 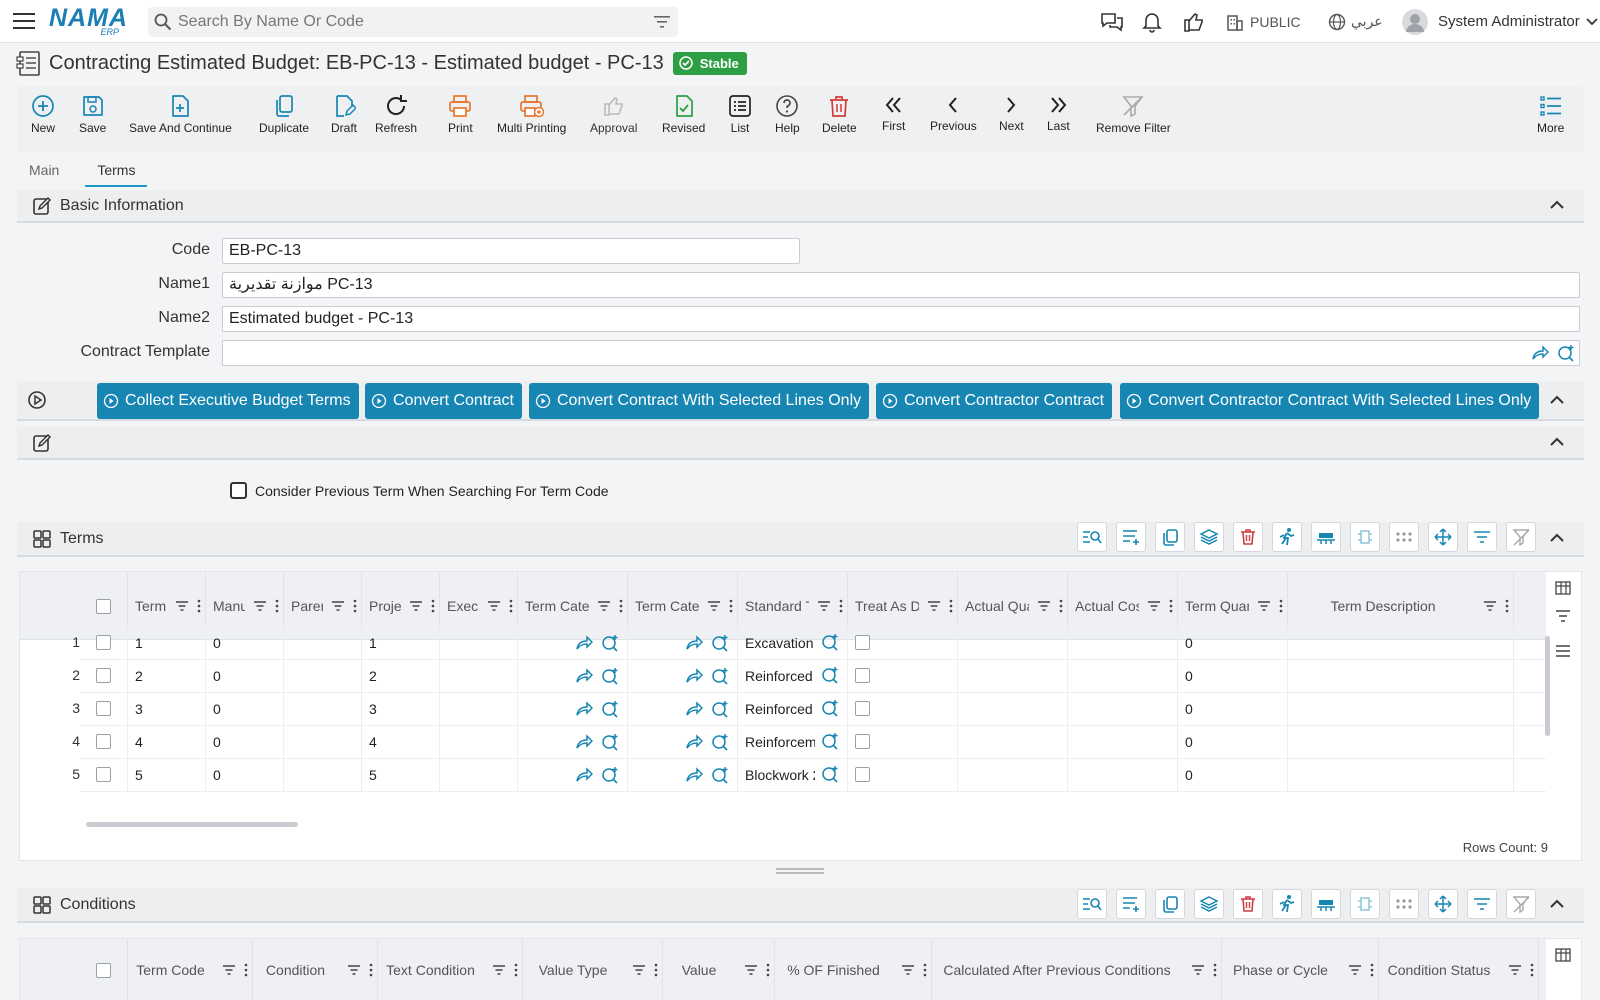 I want to click on column-header: Condition, so click(x=315, y=969).